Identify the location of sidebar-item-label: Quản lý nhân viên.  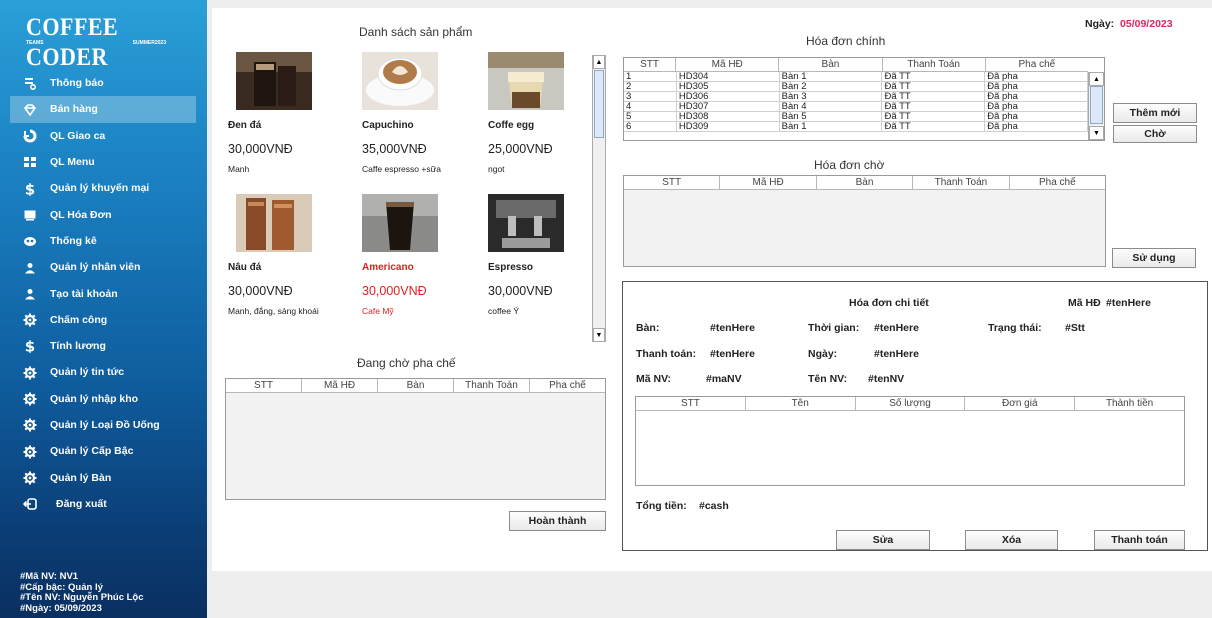
(95, 267).